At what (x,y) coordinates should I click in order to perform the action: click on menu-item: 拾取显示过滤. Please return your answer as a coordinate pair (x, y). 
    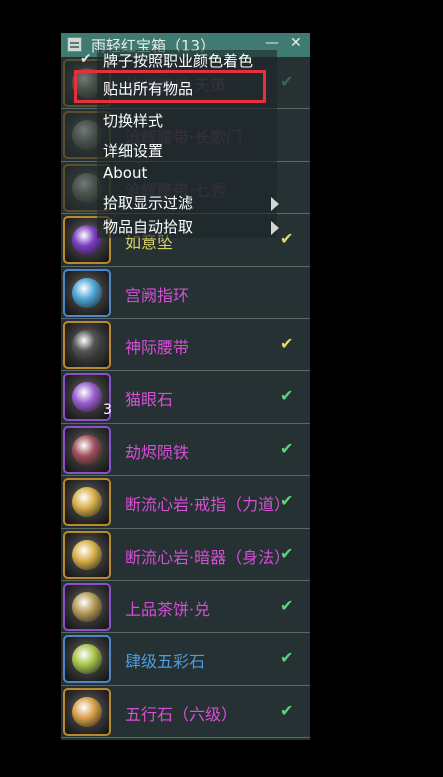
    Looking at the image, I should click on (148, 202).